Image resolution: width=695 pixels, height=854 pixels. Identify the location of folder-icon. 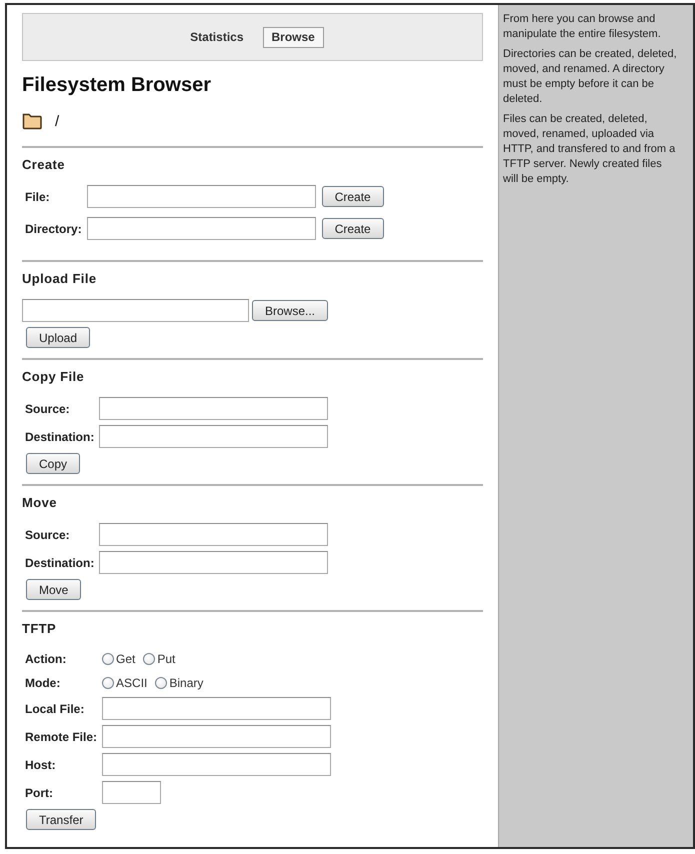
(32, 121).